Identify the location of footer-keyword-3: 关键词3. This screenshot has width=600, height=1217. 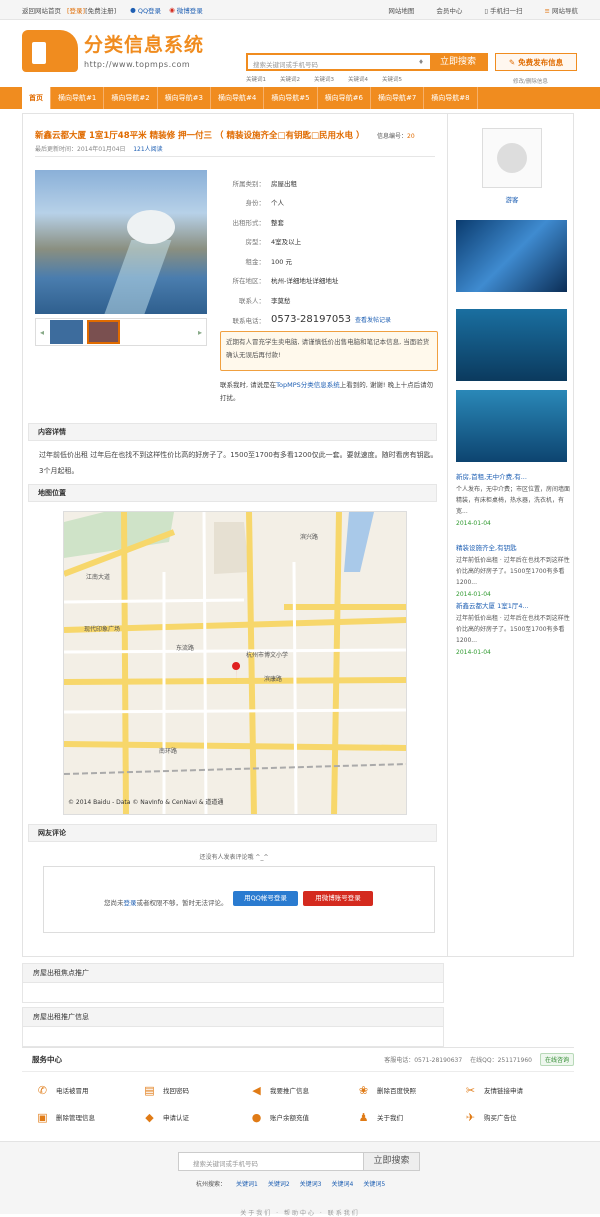
(311, 1183).